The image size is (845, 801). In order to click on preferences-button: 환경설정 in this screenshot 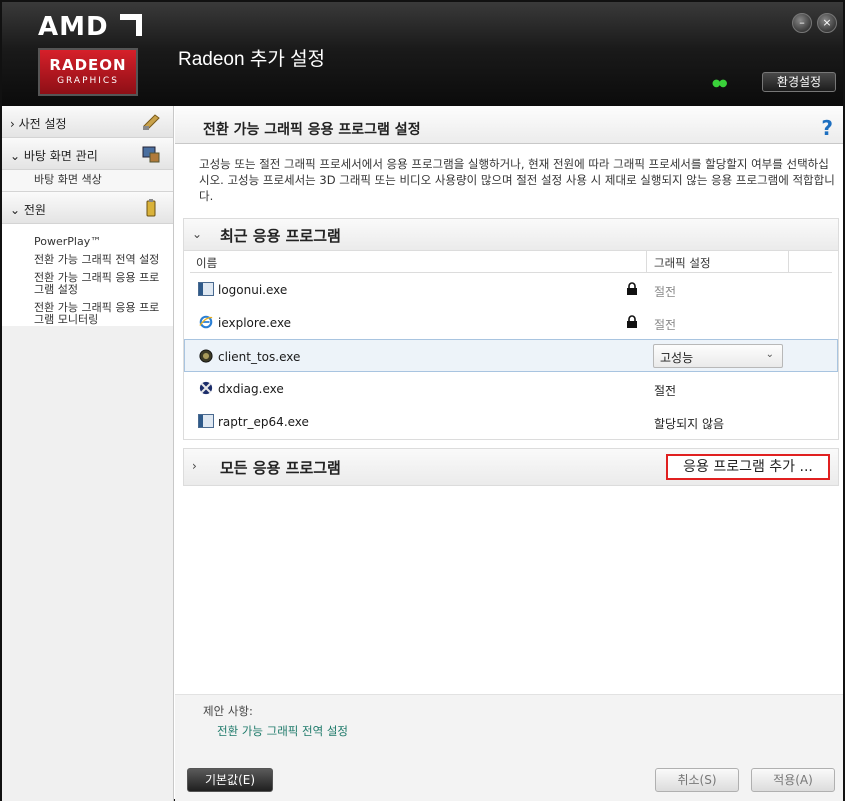, I will do `click(799, 82)`.